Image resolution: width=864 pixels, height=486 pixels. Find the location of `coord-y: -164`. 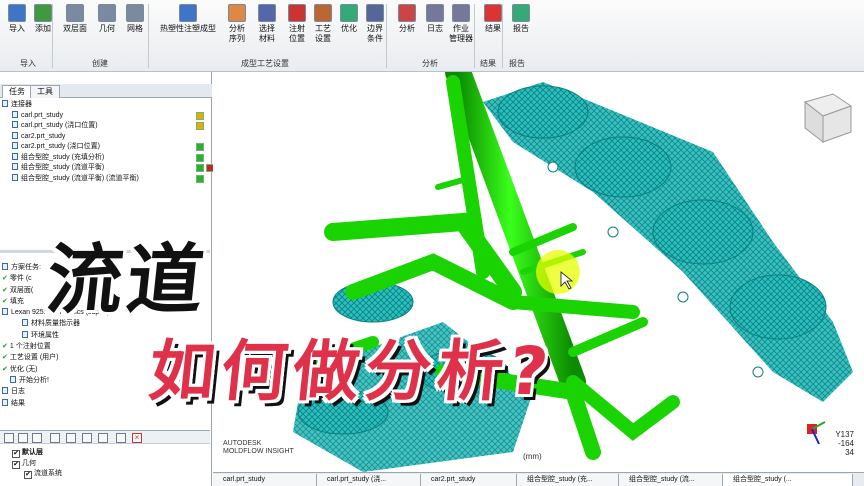

coord-y: -164 is located at coordinates (845, 443).